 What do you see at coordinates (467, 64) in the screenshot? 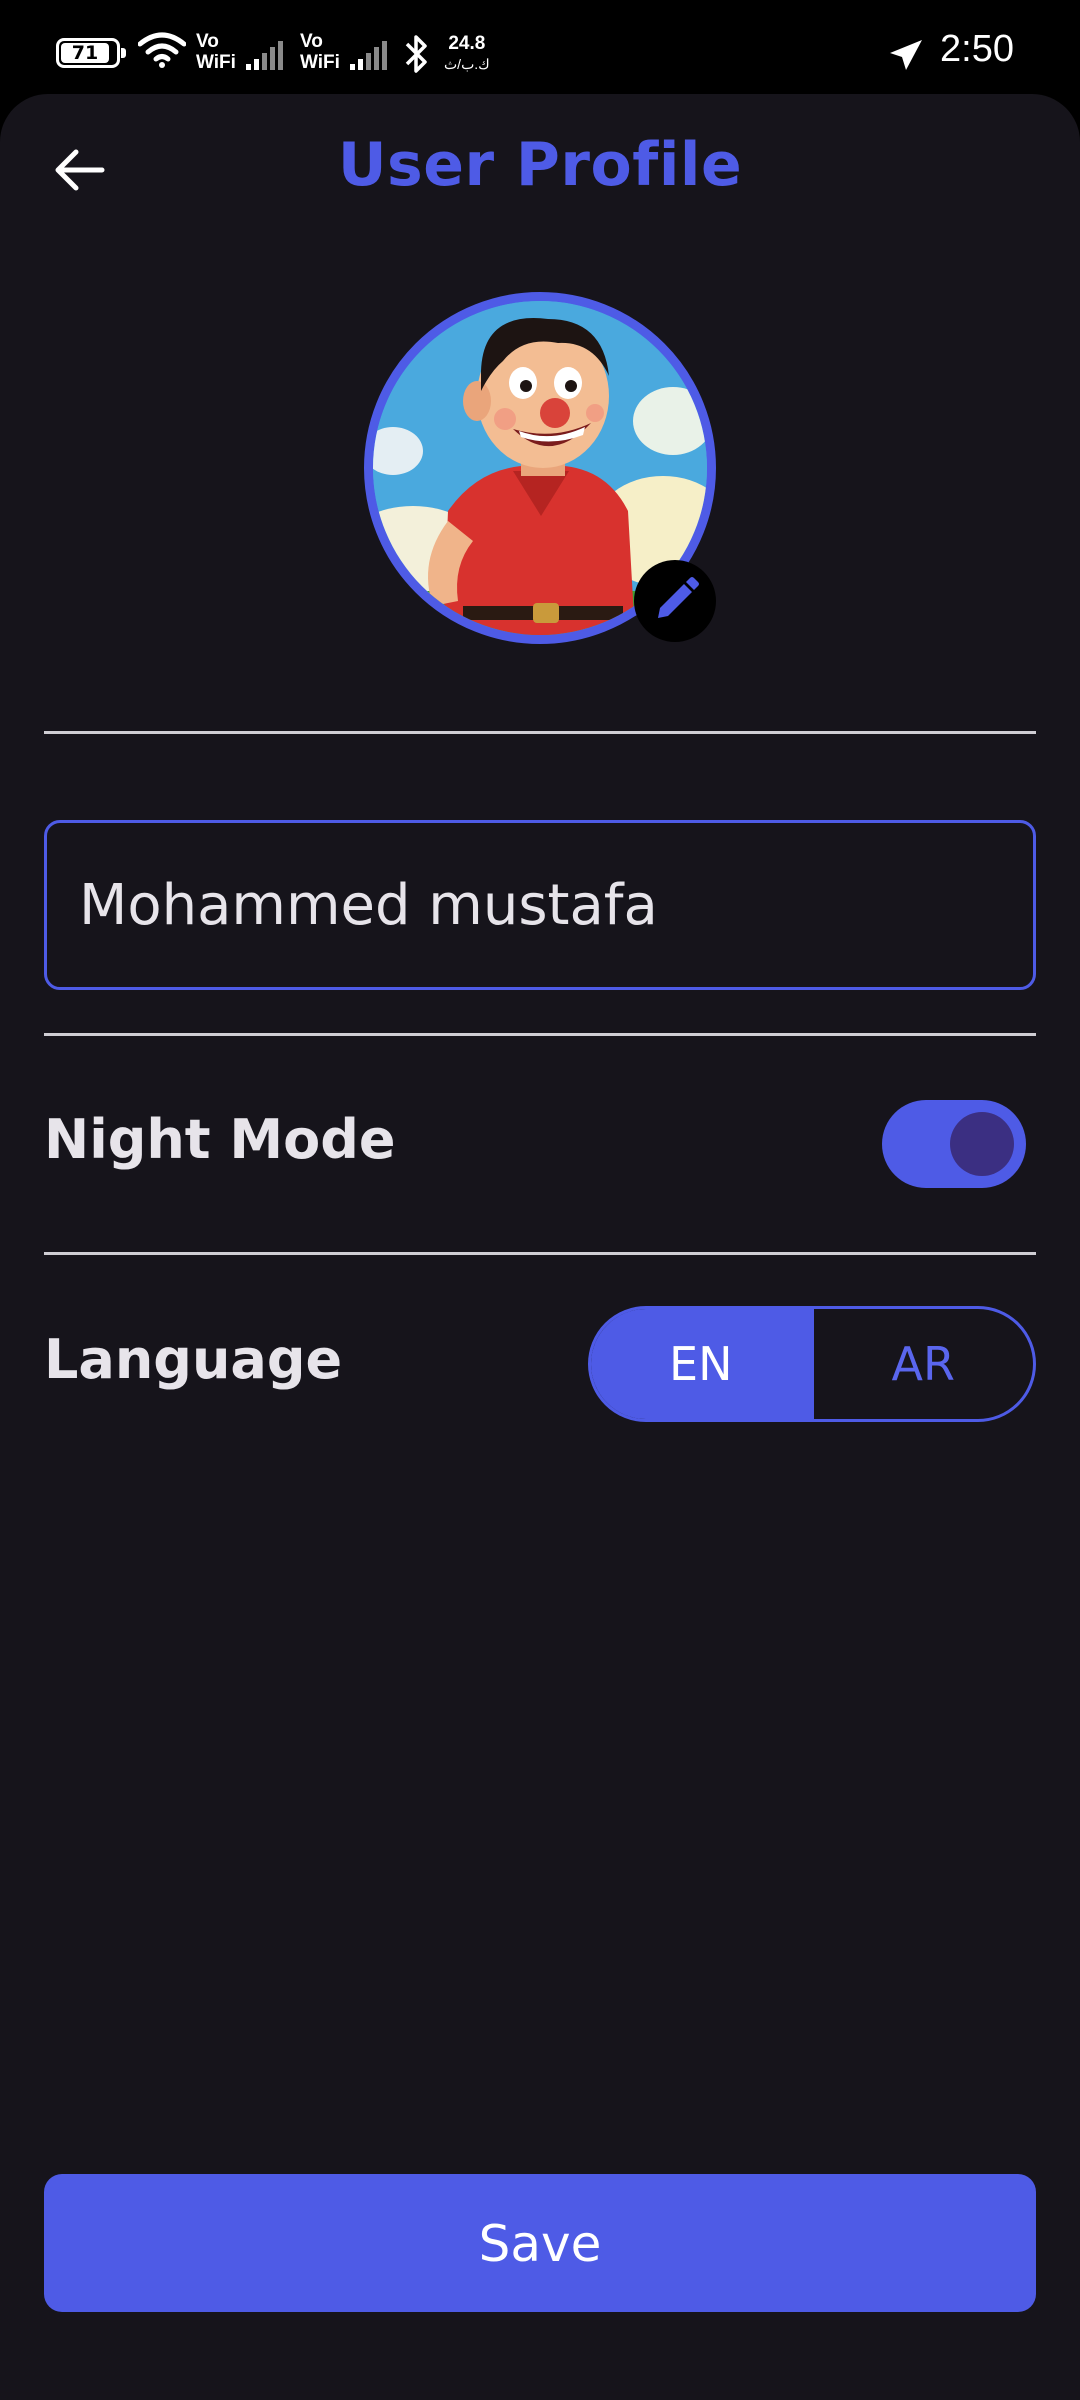
I see `net-speed-unit: ك.ب/ث` at bounding box center [467, 64].